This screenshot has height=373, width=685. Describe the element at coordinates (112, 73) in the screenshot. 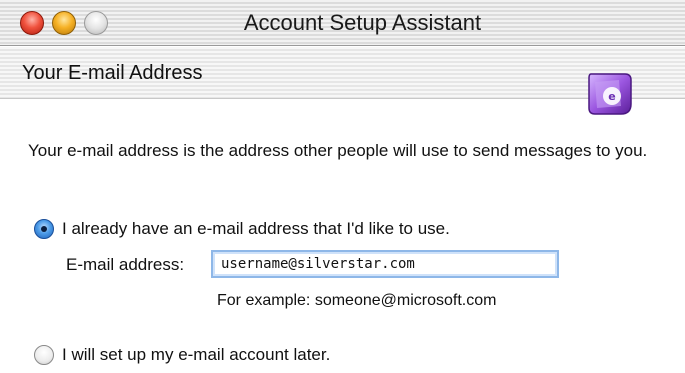

I see `page-title: Your E-mail Address` at that location.